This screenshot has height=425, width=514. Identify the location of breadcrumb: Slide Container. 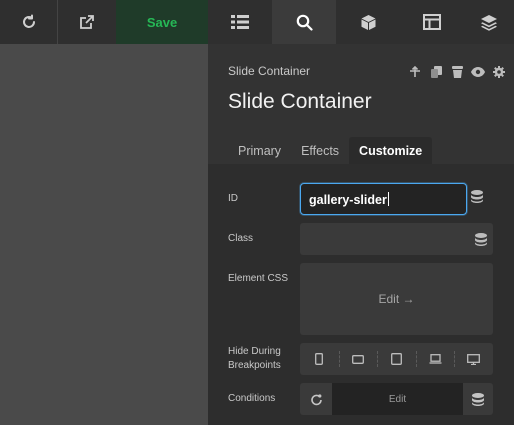
(269, 71).